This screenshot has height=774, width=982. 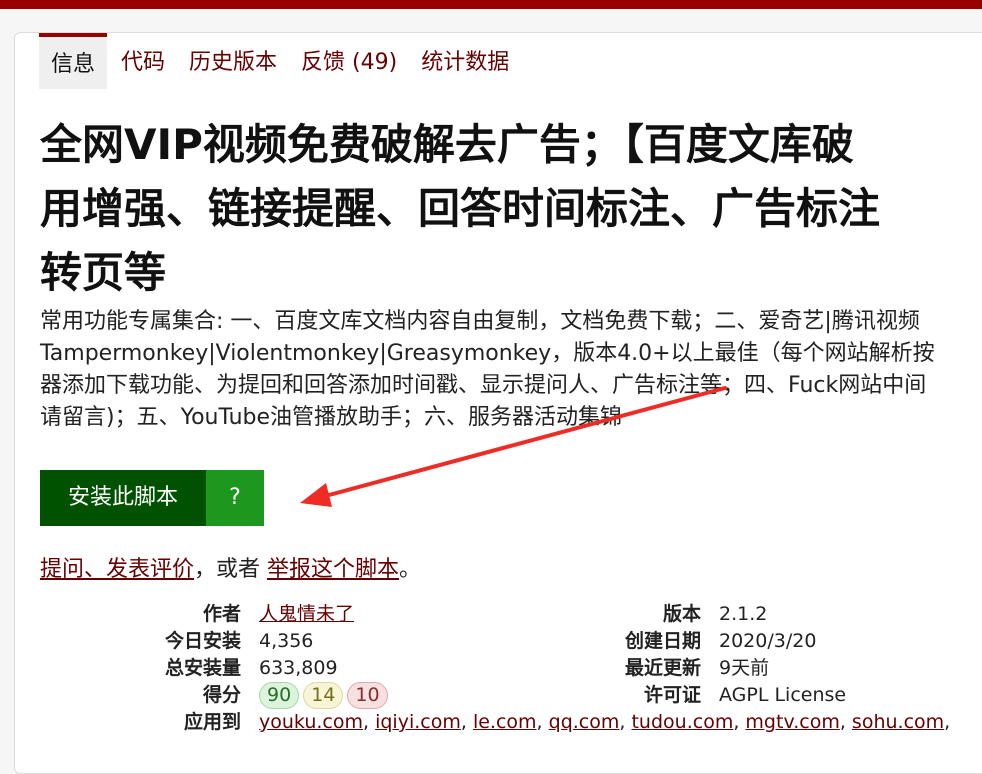 What do you see at coordinates (418, 722) in the screenshot?
I see `applies-to-link: iqiyi.com` at bounding box center [418, 722].